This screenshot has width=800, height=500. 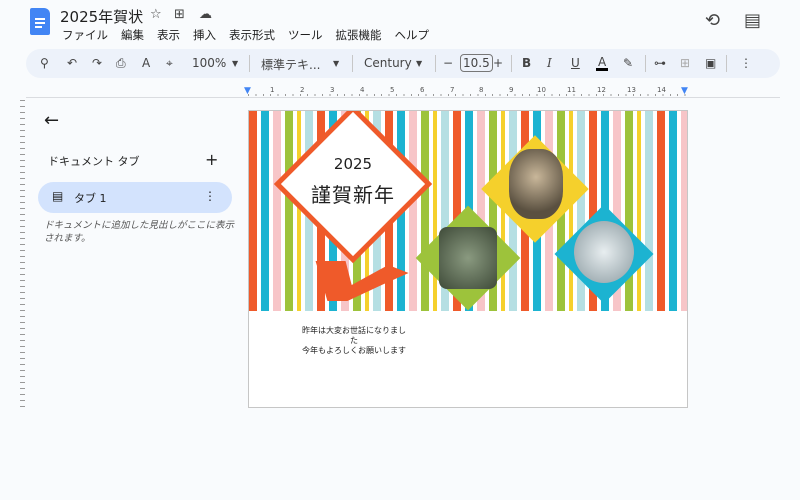 What do you see at coordinates (22, 255) in the screenshot?
I see `vertical-ruler` at bounding box center [22, 255].